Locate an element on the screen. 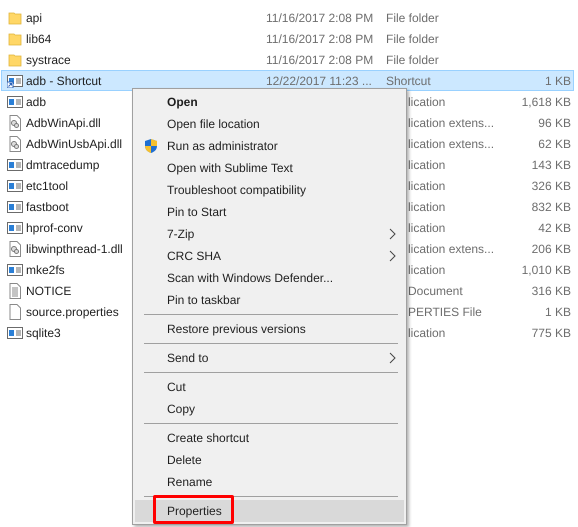  file-name: libwinpthread-1.dll is located at coordinates (74, 249).